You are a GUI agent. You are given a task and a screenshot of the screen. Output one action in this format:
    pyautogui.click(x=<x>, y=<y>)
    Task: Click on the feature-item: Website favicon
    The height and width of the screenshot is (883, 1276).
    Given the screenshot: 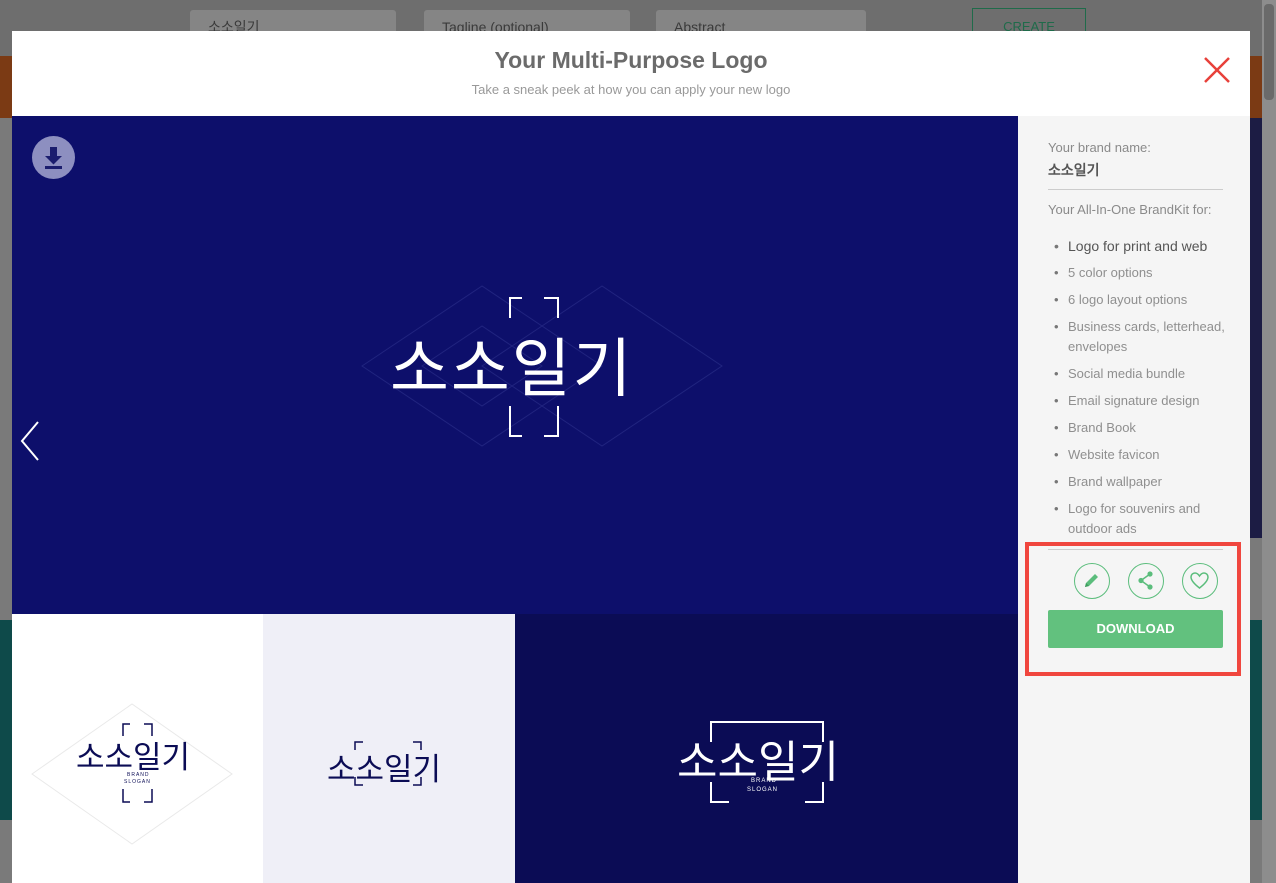 What is the action you would take?
    pyautogui.click(x=1138, y=455)
    